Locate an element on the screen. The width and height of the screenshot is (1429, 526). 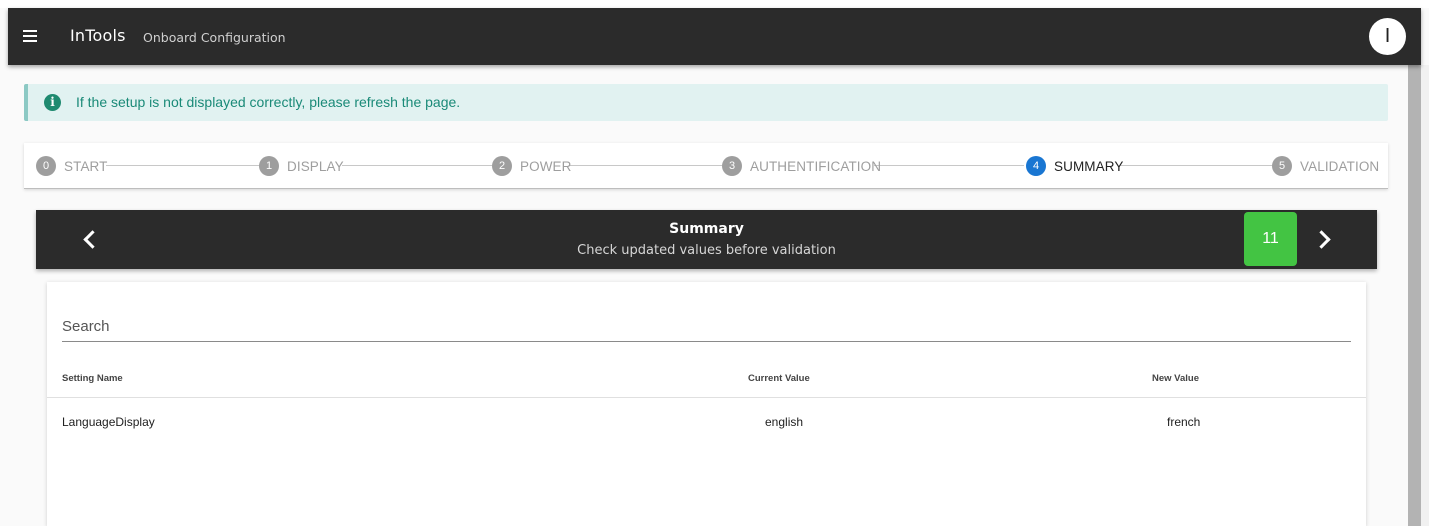
user-avatar: I is located at coordinates (1387, 36).